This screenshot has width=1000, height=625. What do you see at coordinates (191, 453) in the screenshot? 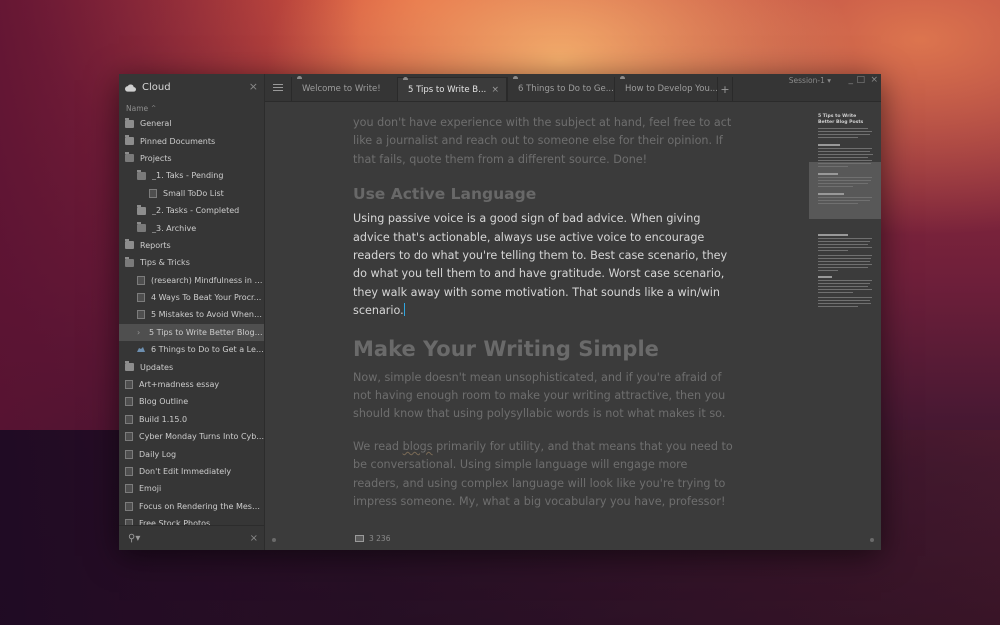
I see `sidebar-item: Daily Log` at bounding box center [191, 453].